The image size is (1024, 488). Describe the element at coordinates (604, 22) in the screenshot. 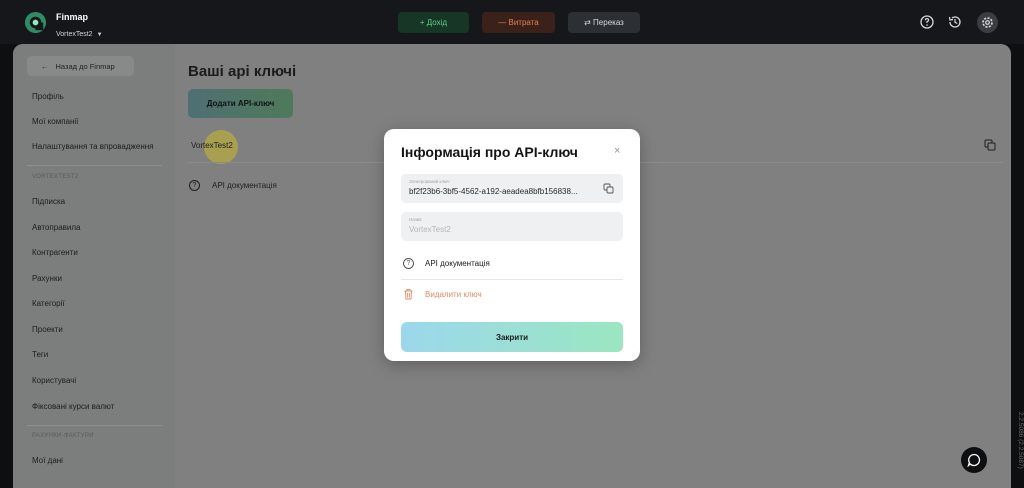

I see `add-transfer-button: ⇄ Переказ` at that location.